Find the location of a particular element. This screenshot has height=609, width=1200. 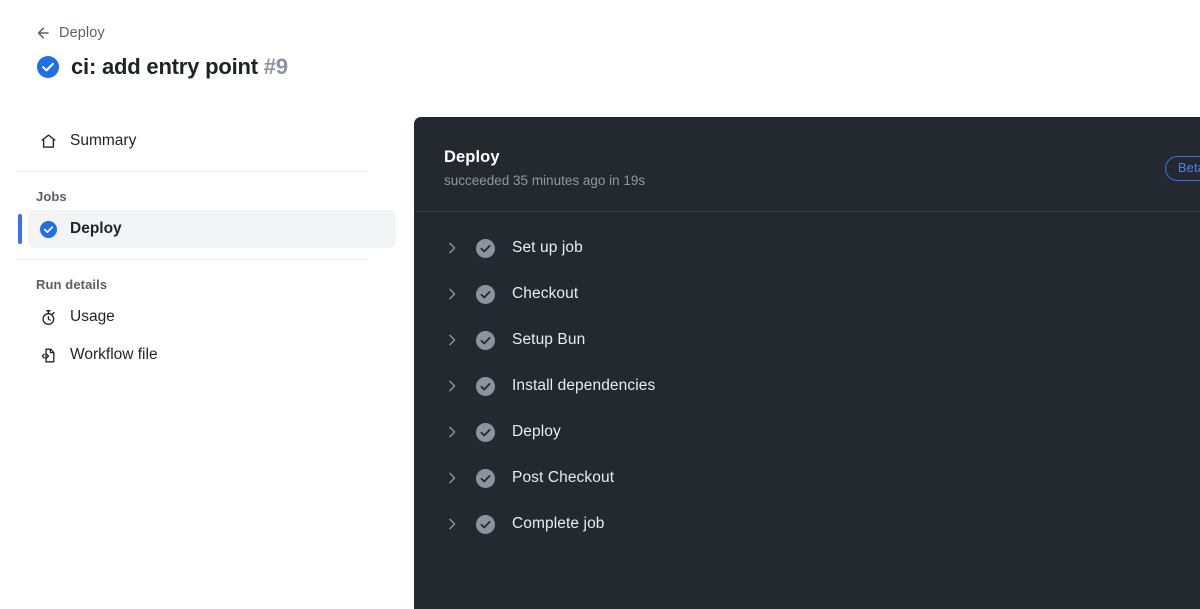

run-title-row: ci: add entry point #9 is located at coordinates (162, 67).